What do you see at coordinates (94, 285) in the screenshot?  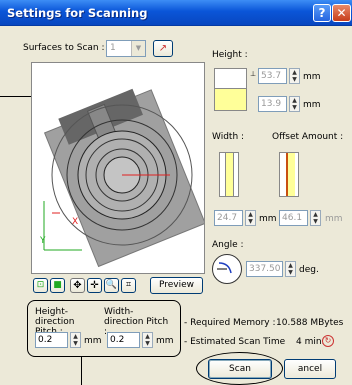 I see `pan-icon: ✛` at bounding box center [94, 285].